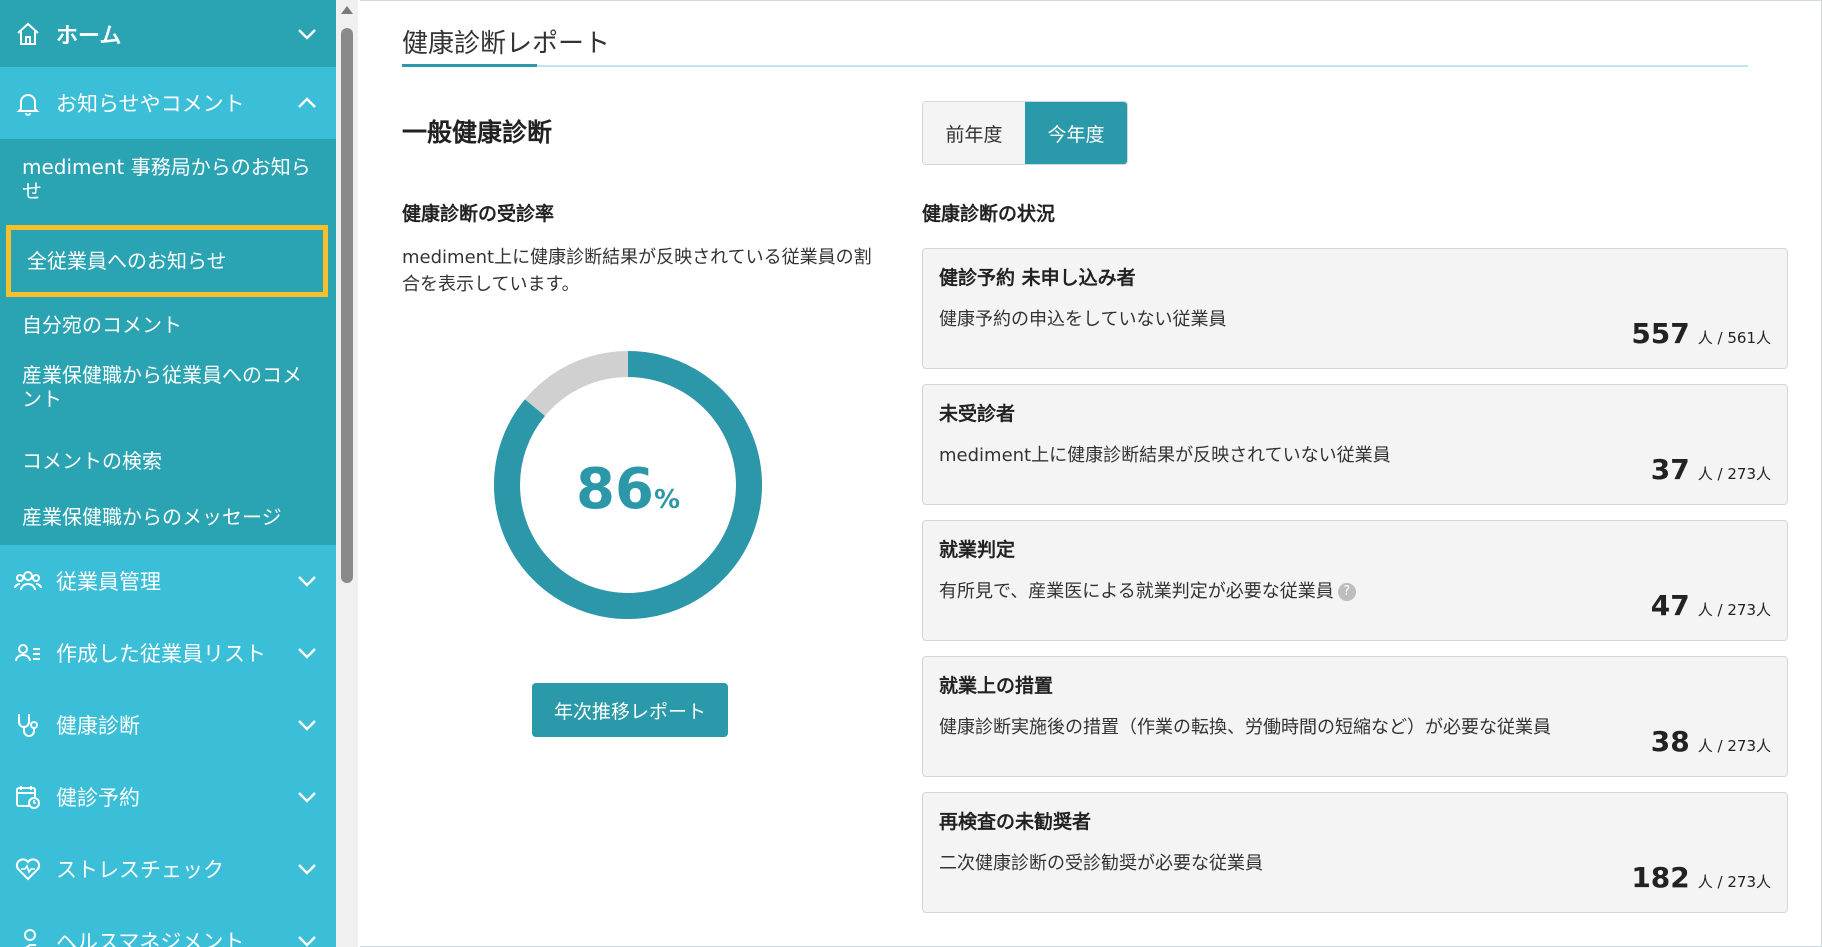  What do you see at coordinates (1355, 308) in the screenshot?
I see `status-card-unbooked: 健診予約 未申し込み者 健康予約の申込をしていない従業員 557 人 / 561人` at bounding box center [1355, 308].